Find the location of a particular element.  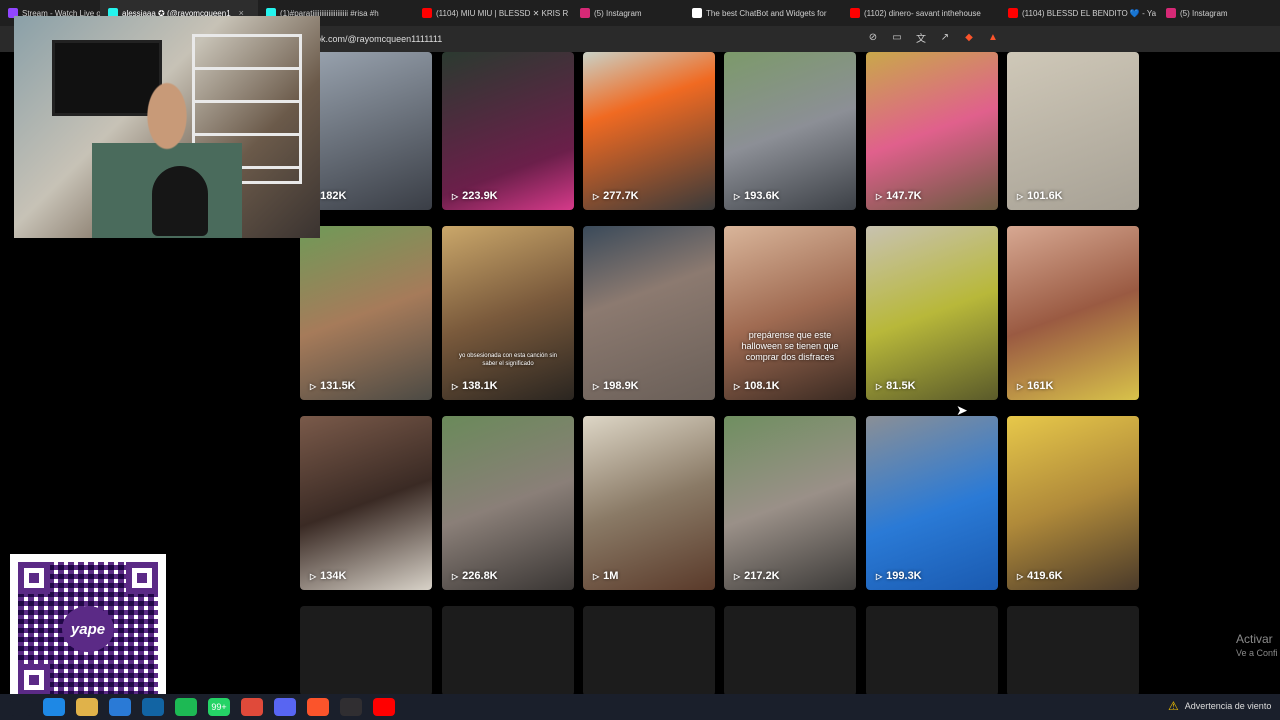

video-thumbnail: ▷ 81.5K is located at coordinates (932, 313).